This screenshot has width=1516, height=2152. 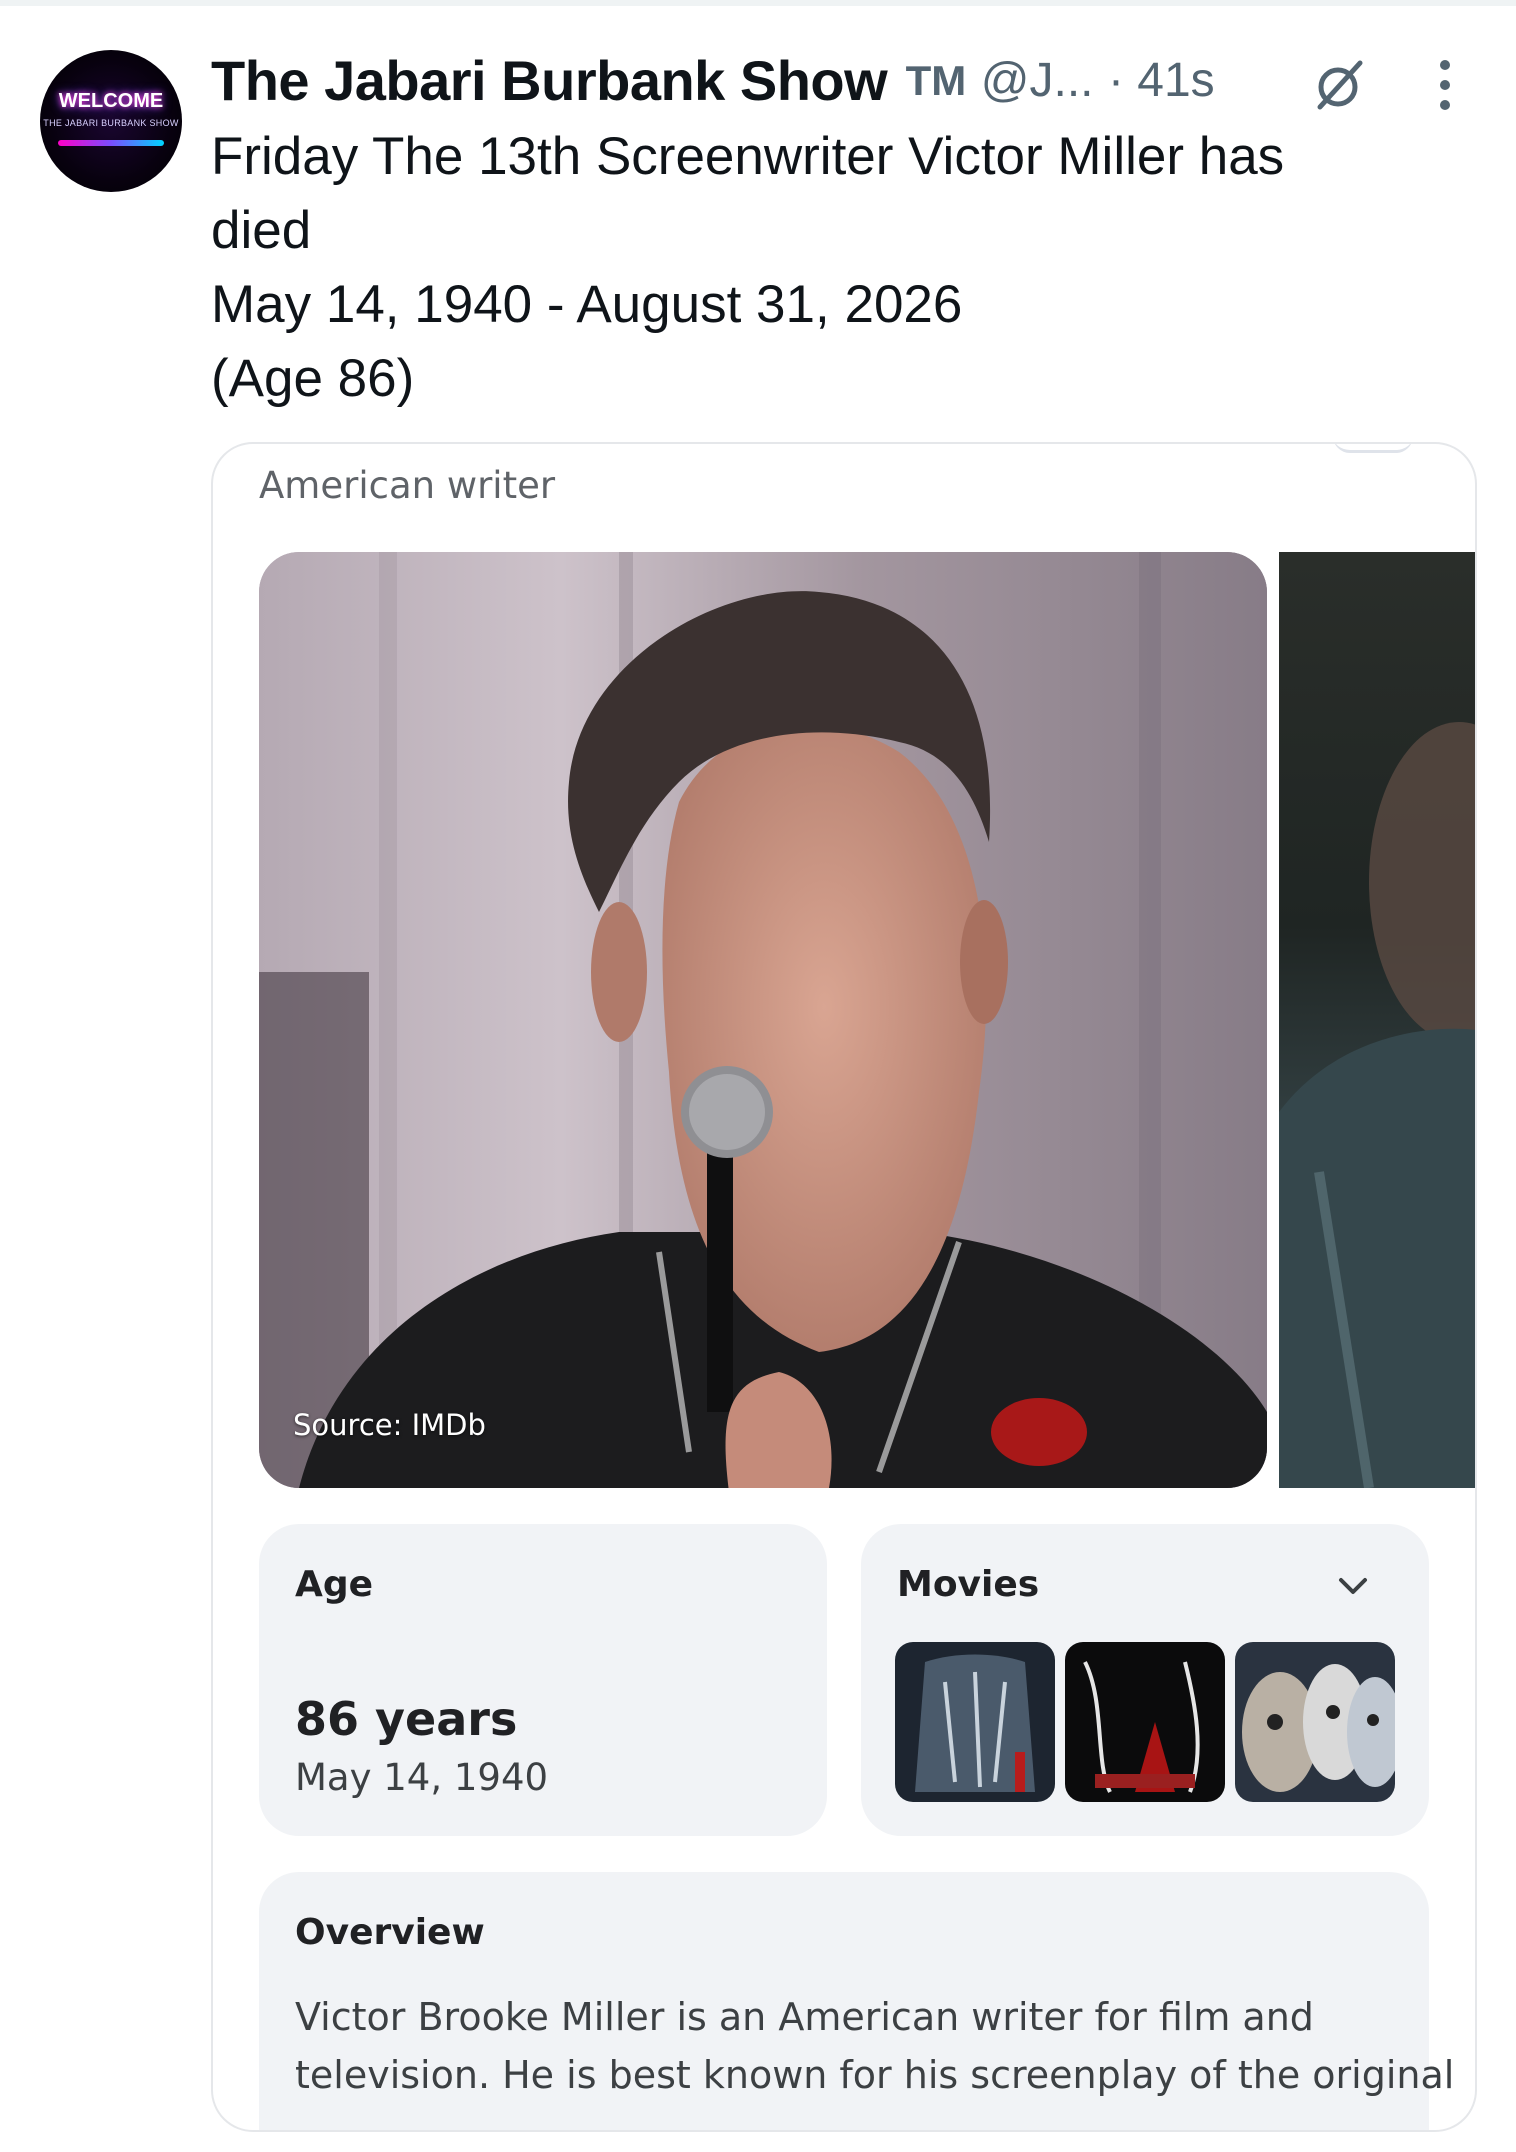 What do you see at coordinates (390, 1932) in the screenshot?
I see `overview-title: Overview` at bounding box center [390, 1932].